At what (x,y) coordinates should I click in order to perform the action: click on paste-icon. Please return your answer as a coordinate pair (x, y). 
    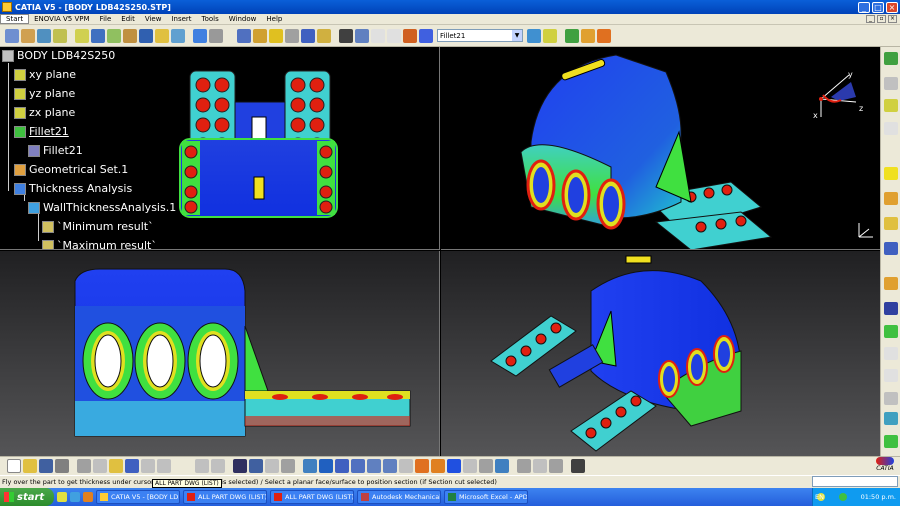
    Looking at the image, I should click on (116, 466).